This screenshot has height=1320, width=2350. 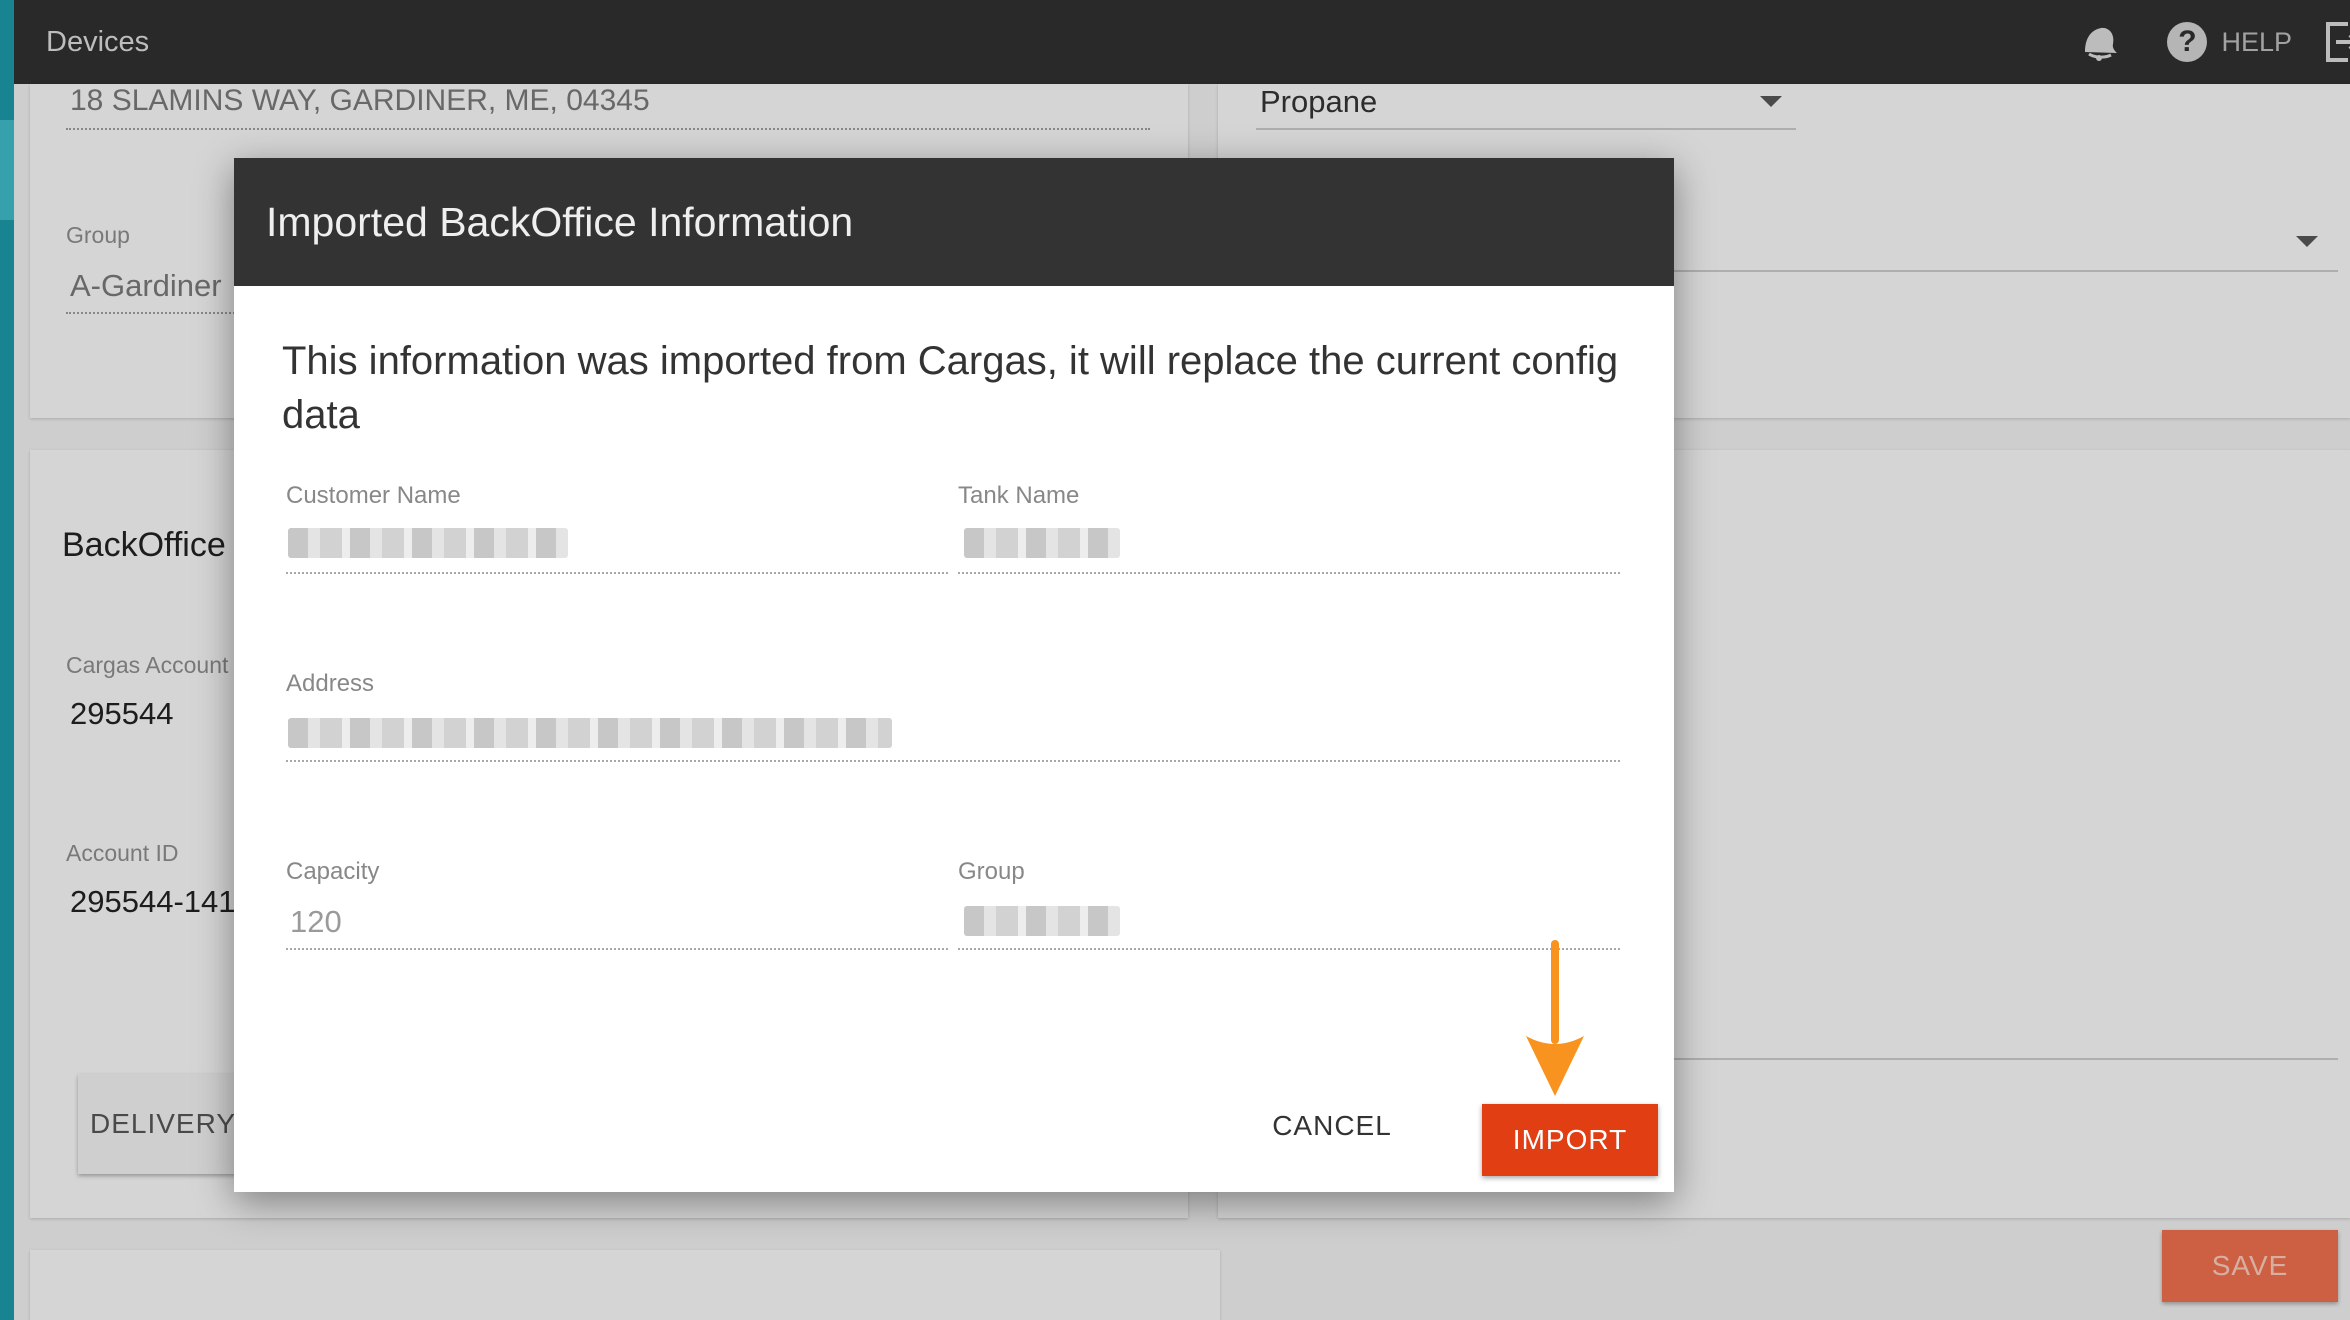 I want to click on tank-name-label: Tank Name, so click(x=1019, y=495).